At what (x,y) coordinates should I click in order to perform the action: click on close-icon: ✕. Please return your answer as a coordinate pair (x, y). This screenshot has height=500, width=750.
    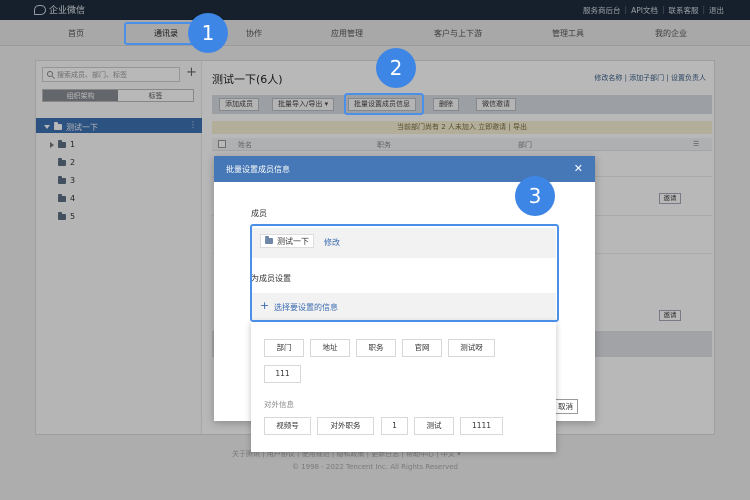
    Looking at the image, I should click on (578, 168).